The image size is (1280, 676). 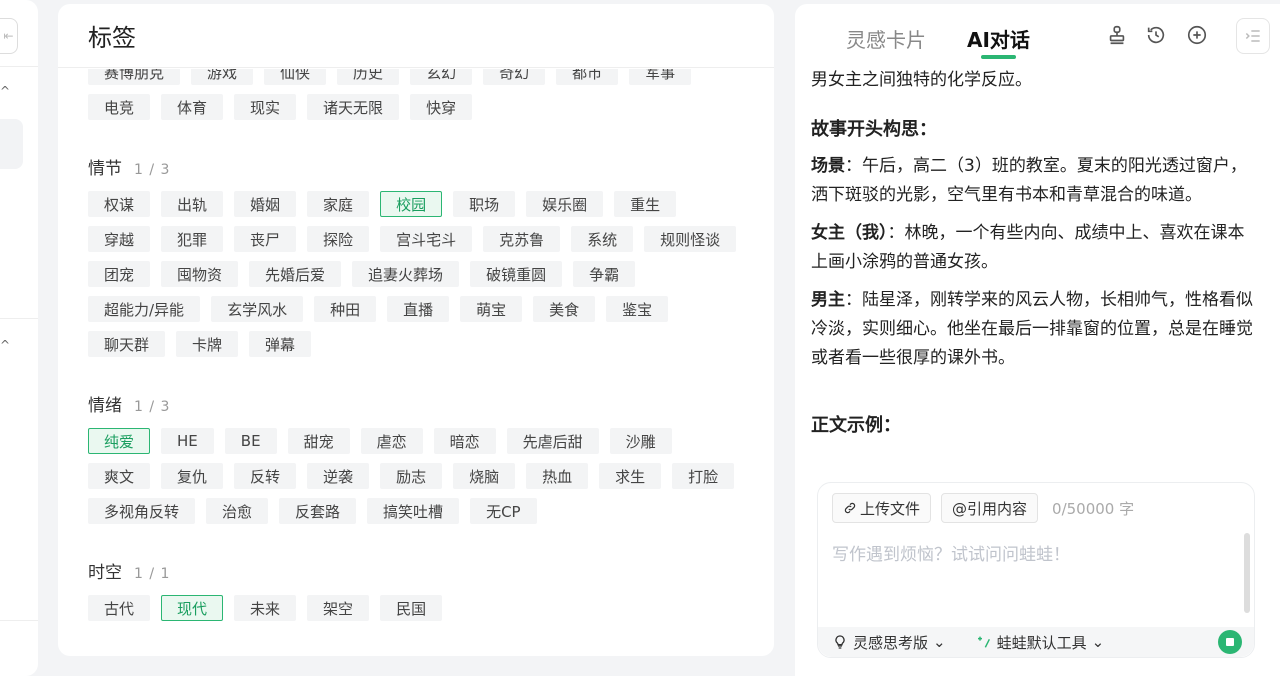 What do you see at coordinates (411, 476) in the screenshot?
I see `tag-chip: 励志` at bounding box center [411, 476].